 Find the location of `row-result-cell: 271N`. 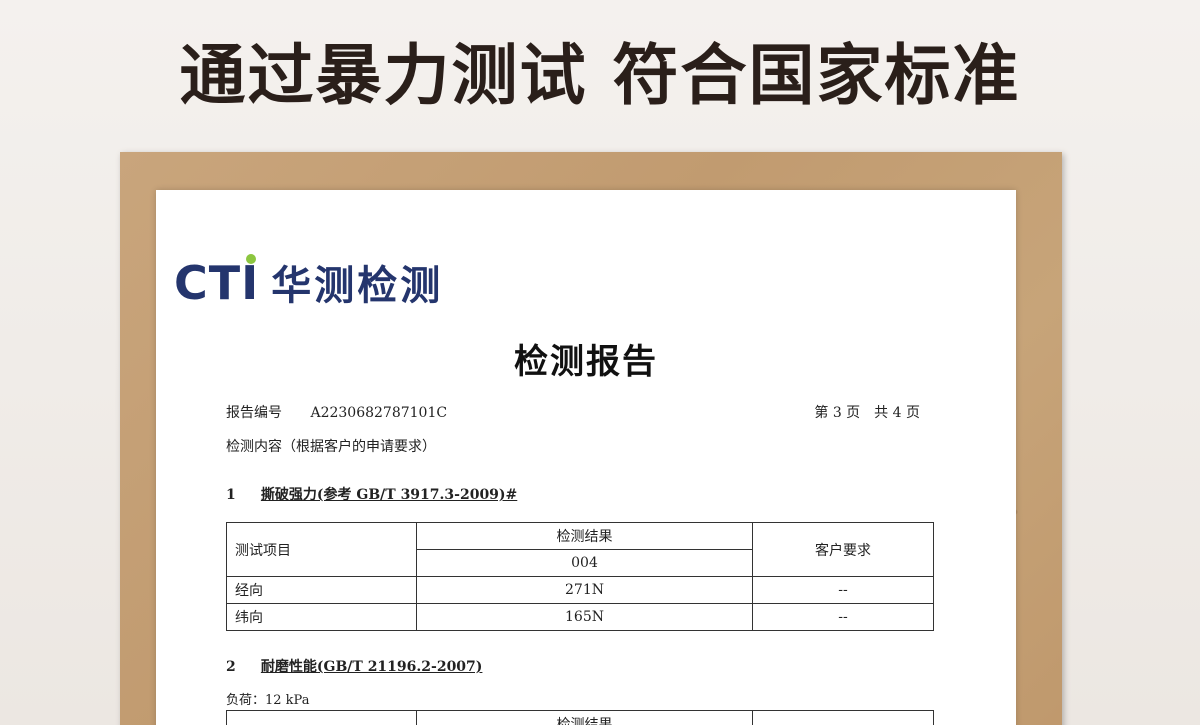

row-result-cell: 271N is located at coordinates (584, 590).